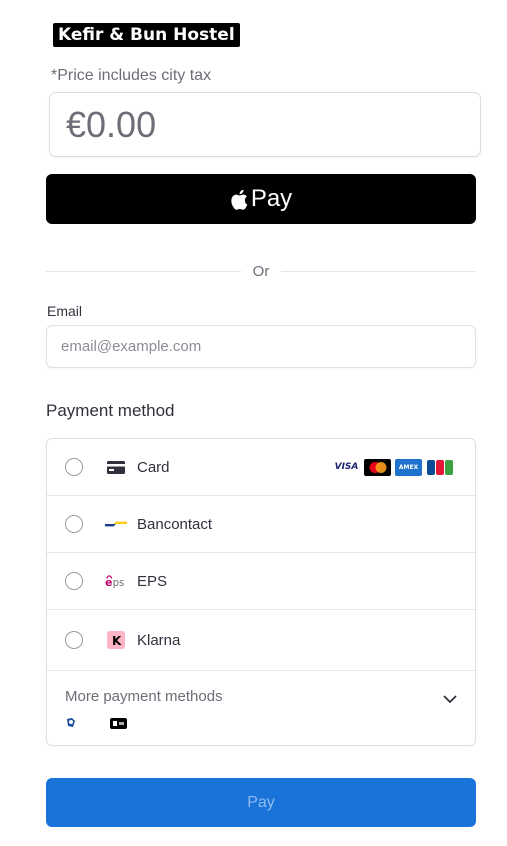  Describe the element at coordinates (143, 271) in the screenshot. I see `divider-line-left` at that location.